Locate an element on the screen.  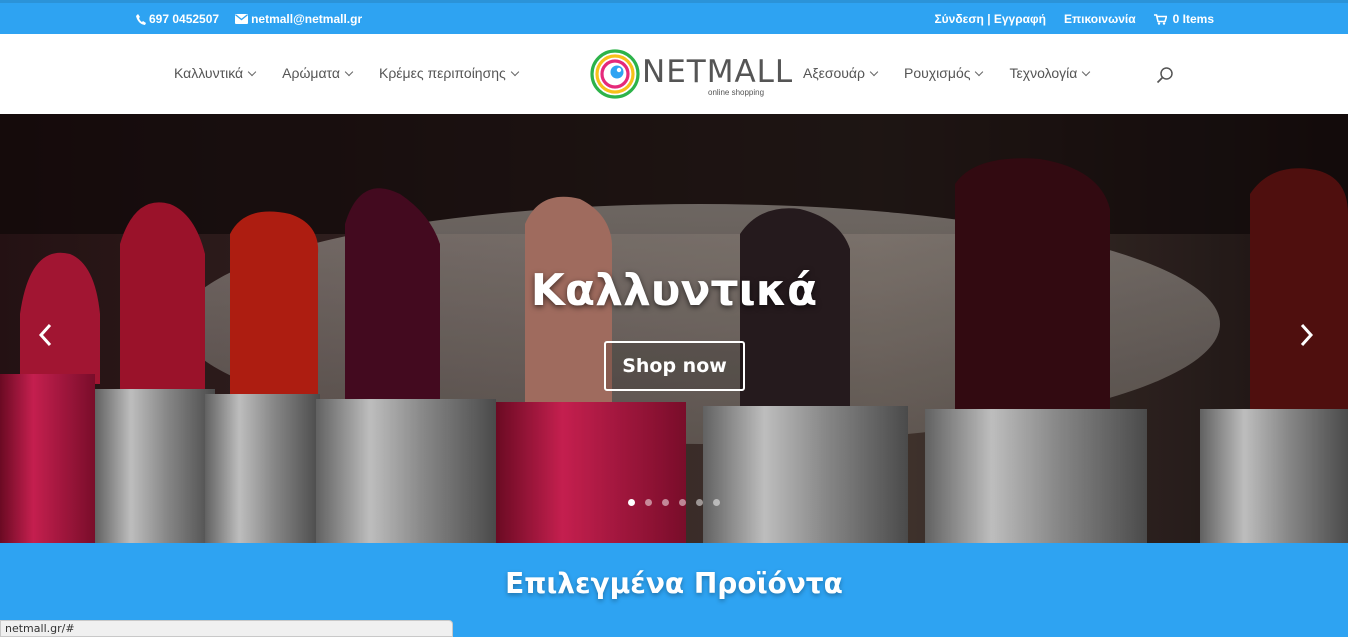
site-logo: NETMALL online shopping is located at coordinates (691, 74).